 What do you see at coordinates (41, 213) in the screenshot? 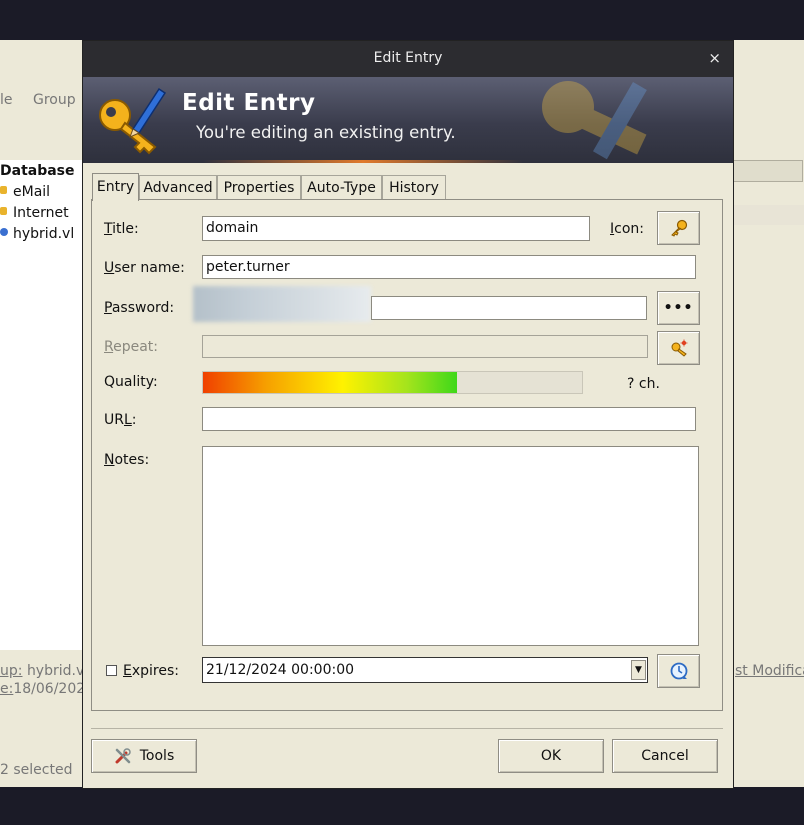
I see `tree-item-label: Internet` at bounding box center [41, 213].